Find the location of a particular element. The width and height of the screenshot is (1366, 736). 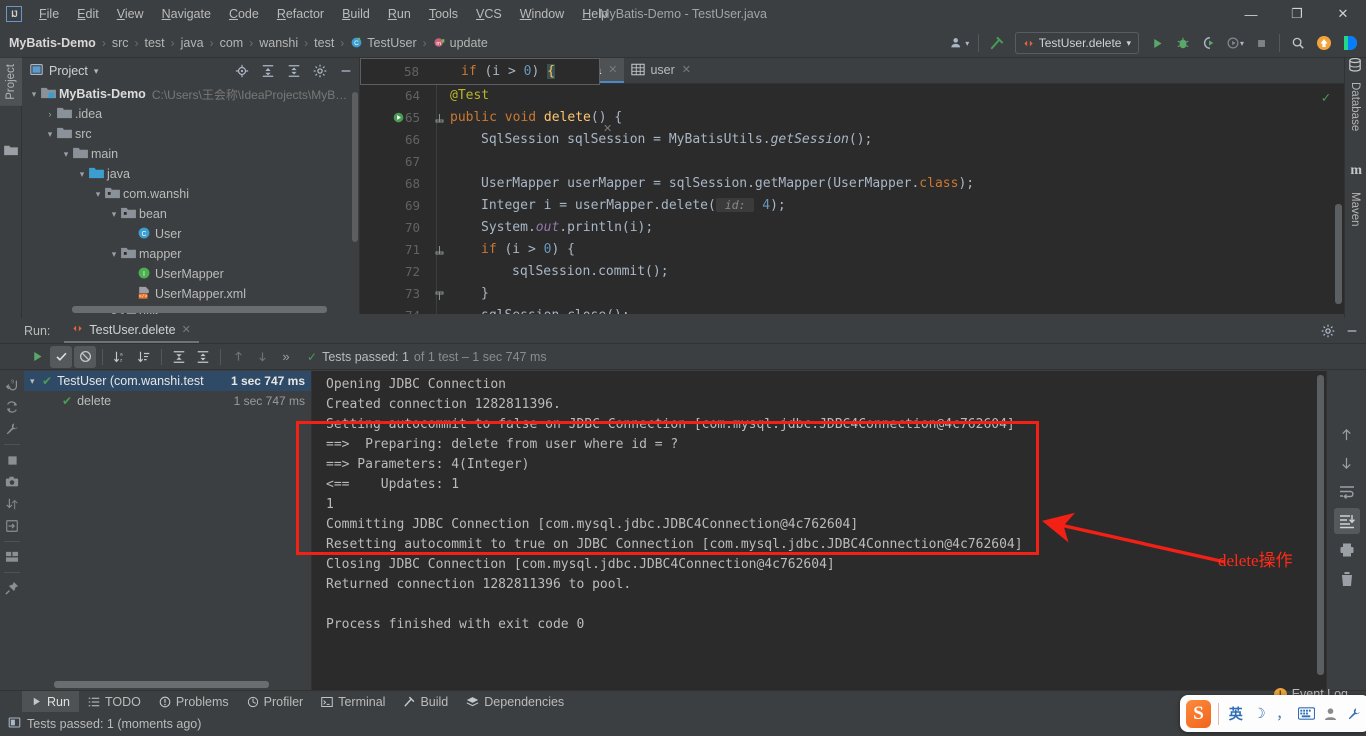

sogou-logo-icon: S is located at coordinates (1199, 713).